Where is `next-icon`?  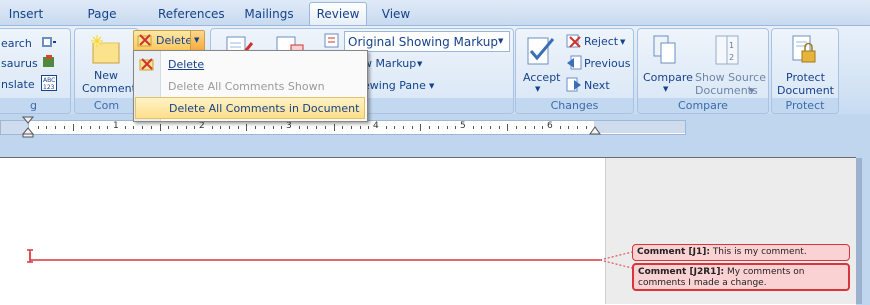
next-icon is located at coordinates (573, 84).